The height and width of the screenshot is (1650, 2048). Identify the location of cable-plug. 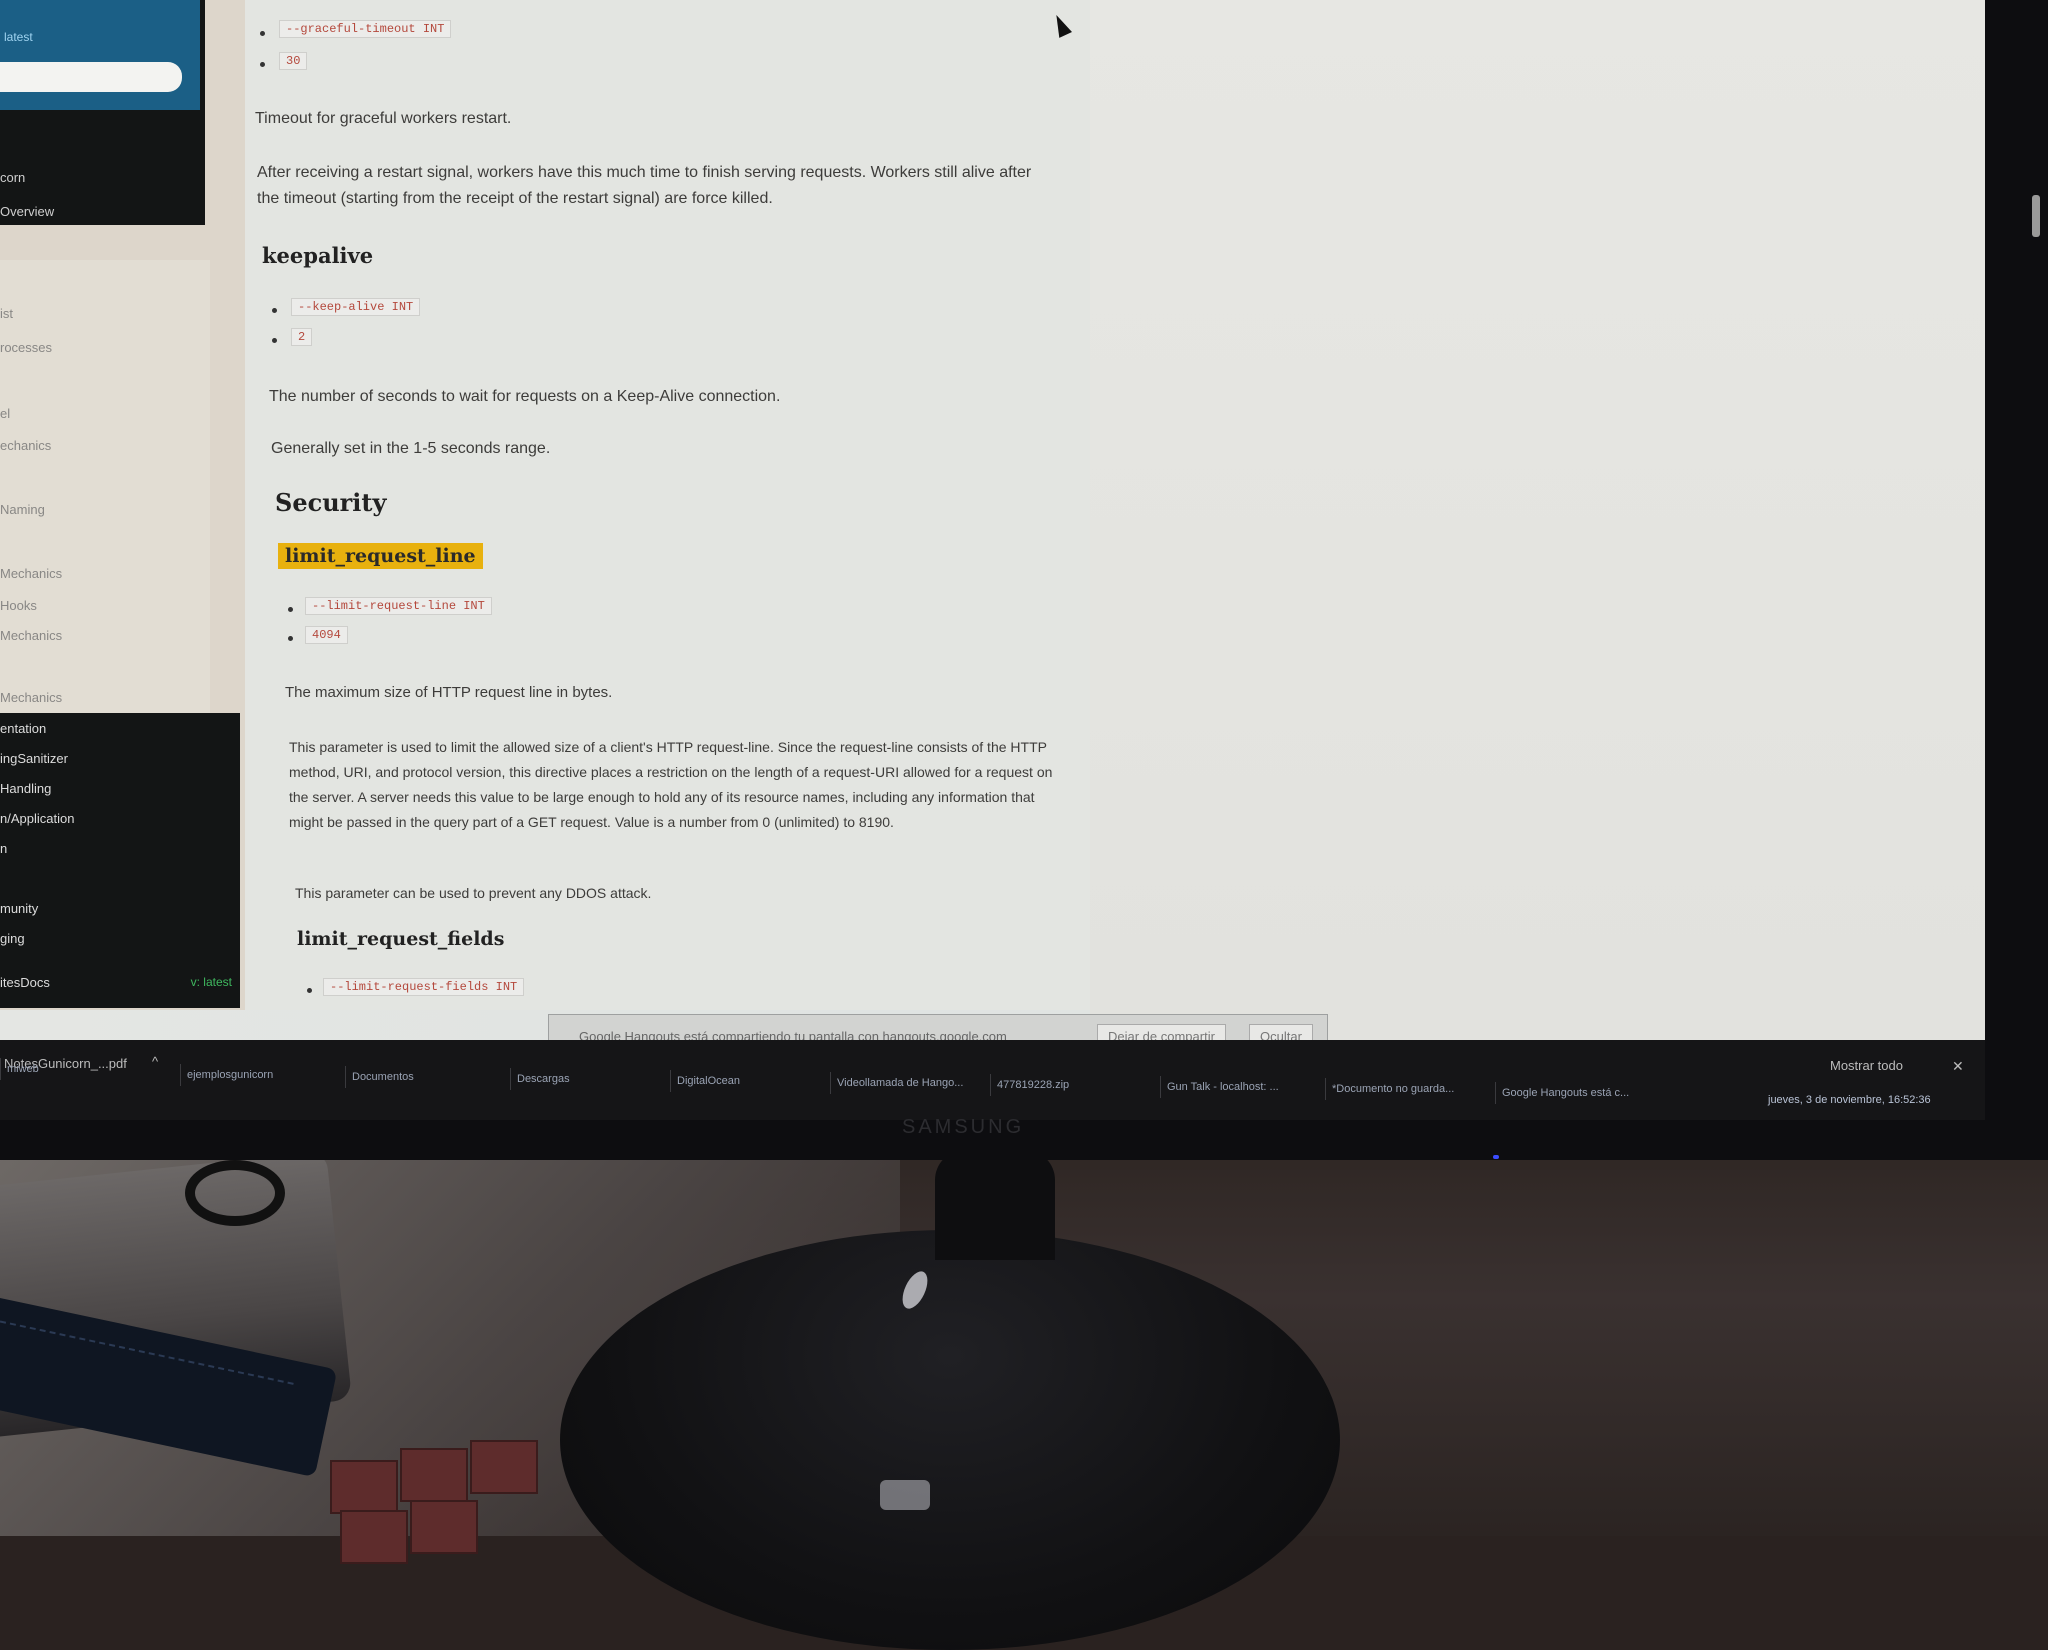
(905, 1495).